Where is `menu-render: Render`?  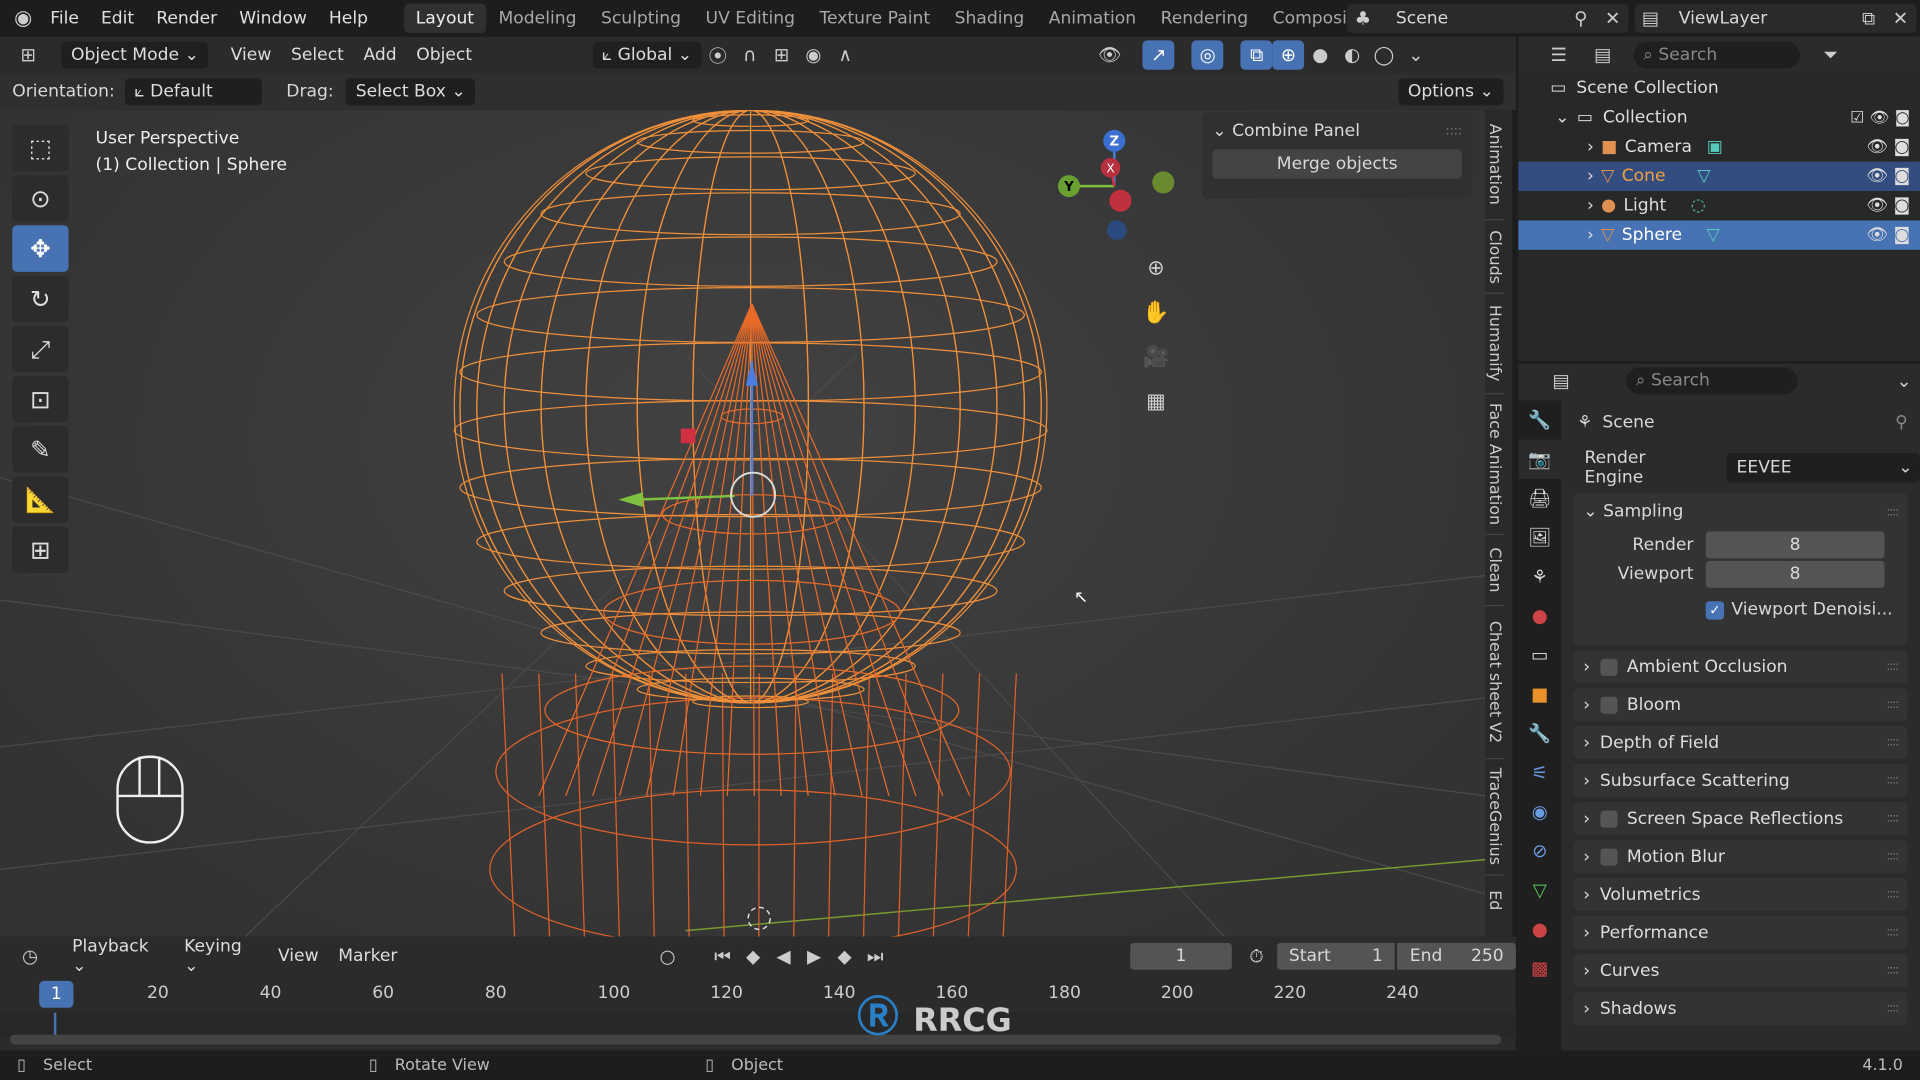 menu-render: Render is located at coordinates (186, 19).